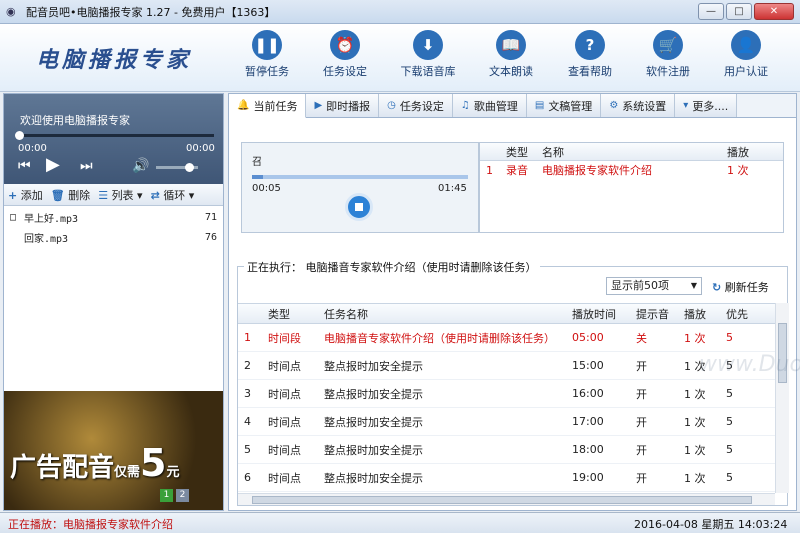 The width and height of the screenshot is (800, 533). Describe the element at coordinates (360, 177) in the screenshot. I see `current-progress-bar` at that location.